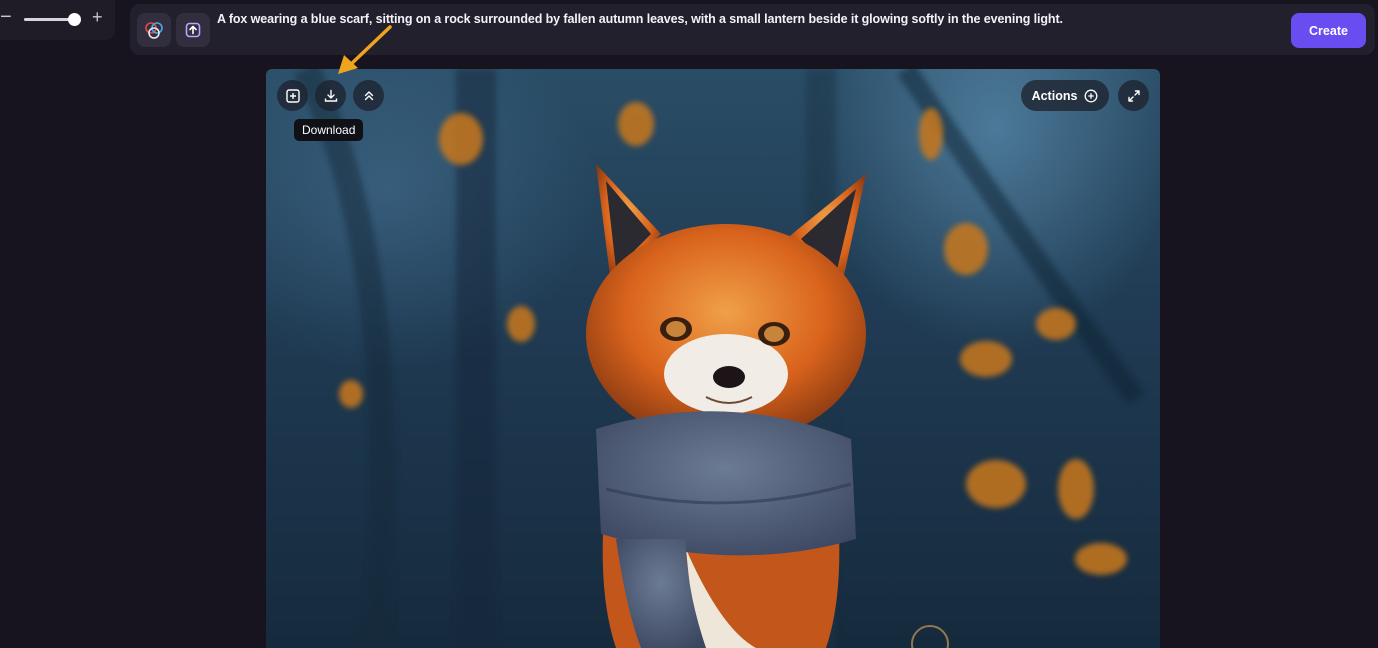 The height and width of the screenshot is (648, 1378). Describe the element at coordinates (1328, 30) in the screenshot. I see `create-button: Create` at that location.